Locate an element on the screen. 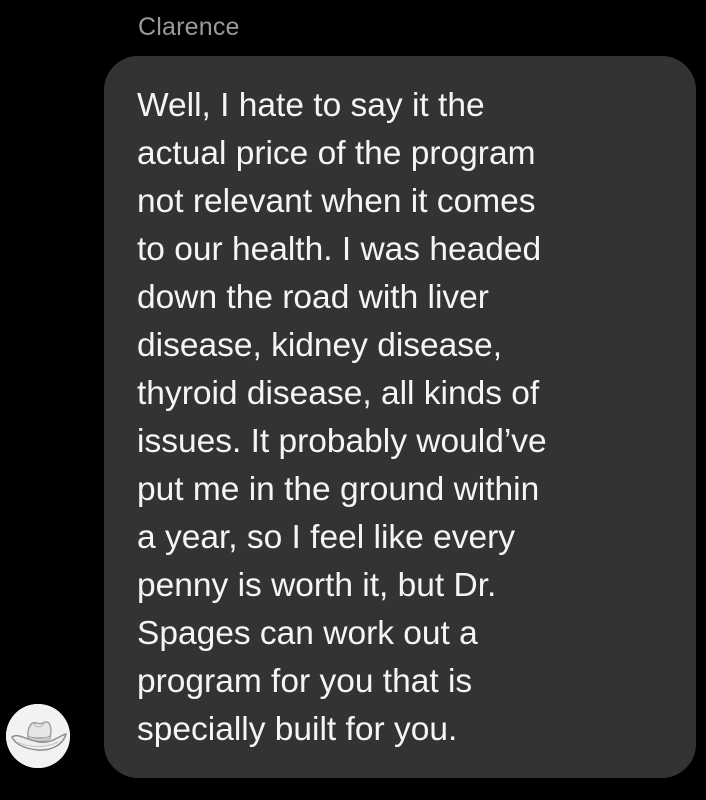  cowboy-hat-icon is located at coordinates (38, 736).